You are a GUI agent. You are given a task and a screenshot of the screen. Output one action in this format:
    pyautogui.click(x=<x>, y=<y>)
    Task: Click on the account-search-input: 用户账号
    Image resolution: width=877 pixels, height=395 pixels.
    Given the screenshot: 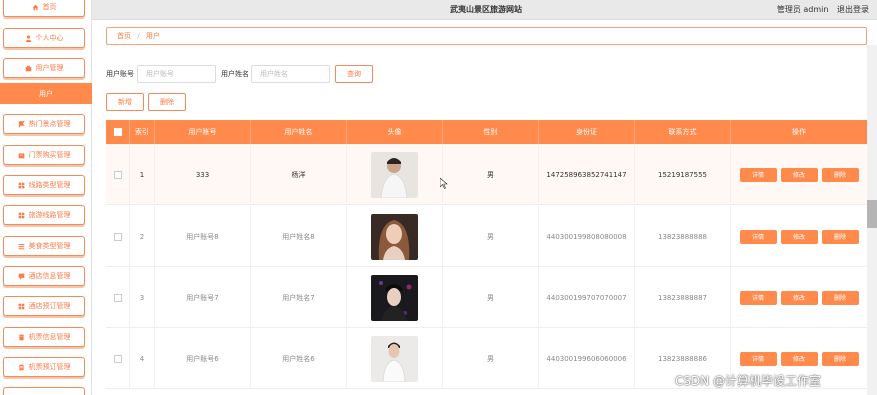 What is the action you would take?
    pyautogui.click(x=176, y=74)
    